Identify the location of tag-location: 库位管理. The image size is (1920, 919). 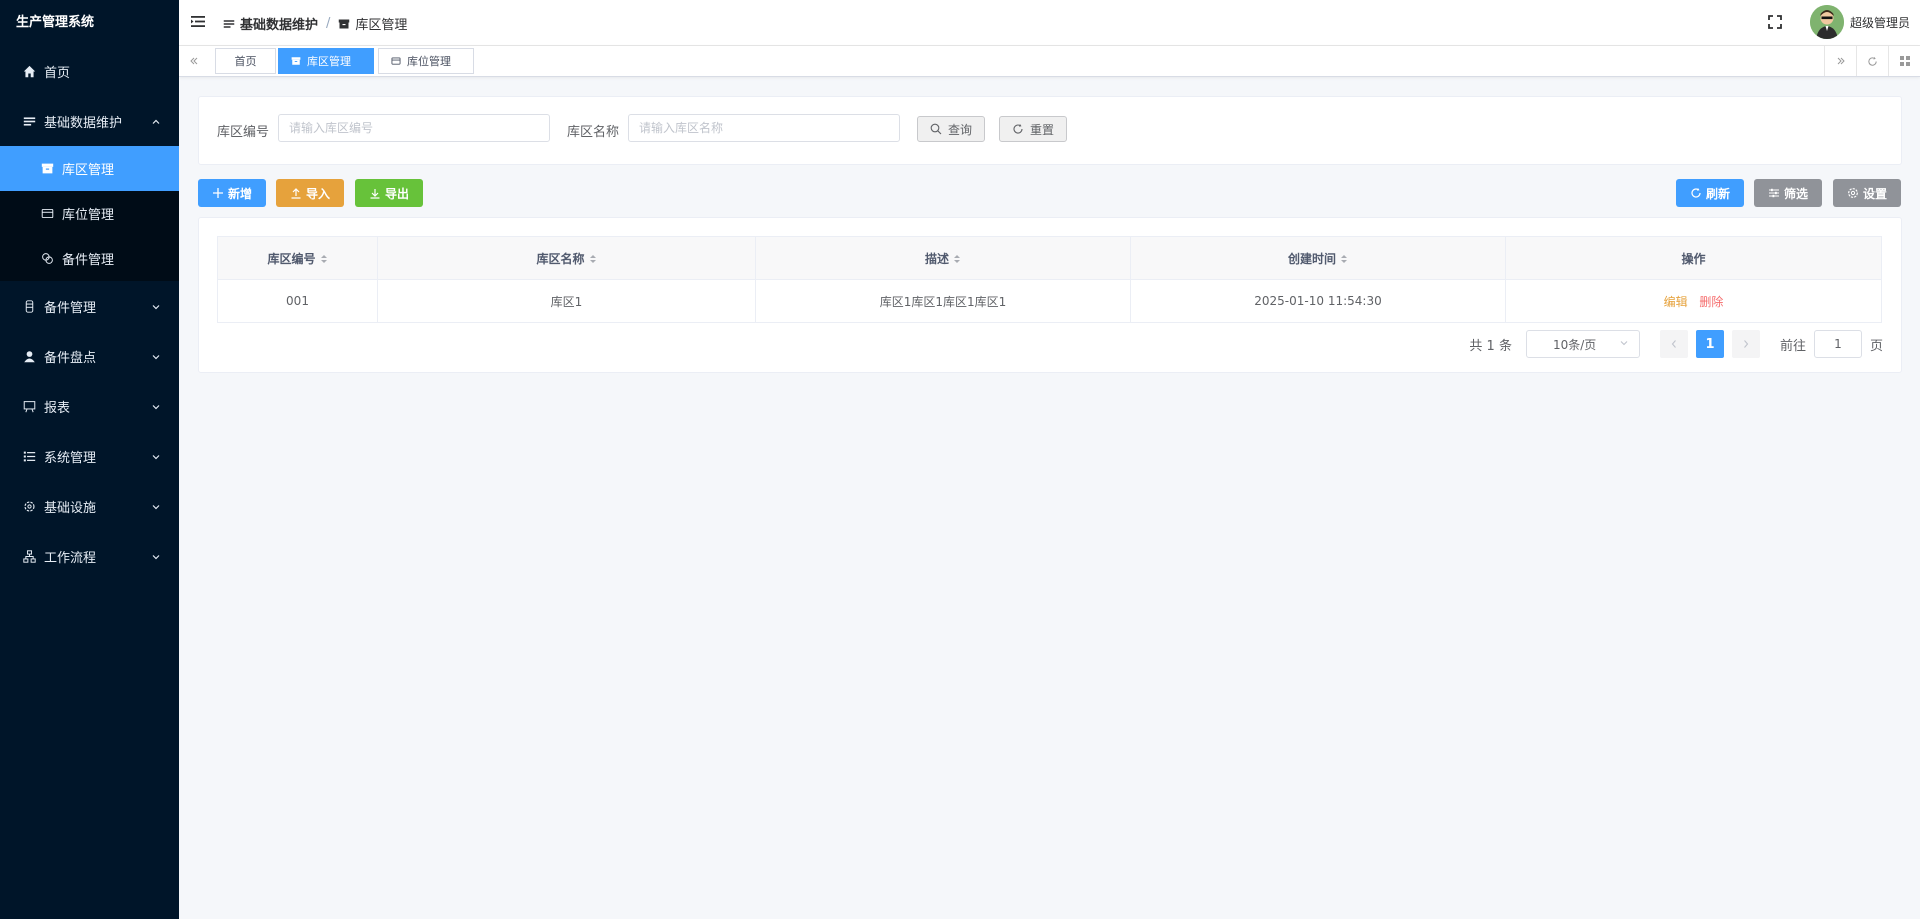
(426, 61).